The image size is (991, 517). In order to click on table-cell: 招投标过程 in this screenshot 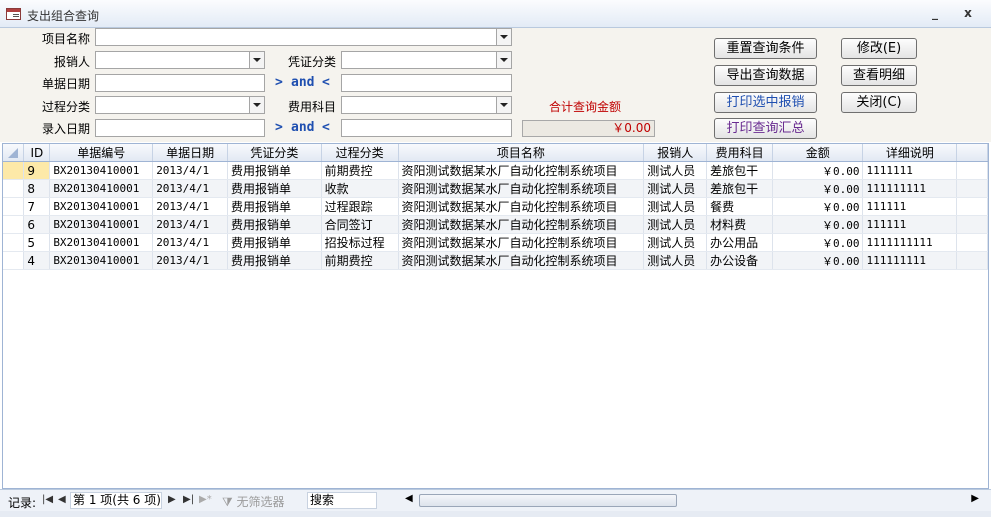, I will do `click(360, 242)`.